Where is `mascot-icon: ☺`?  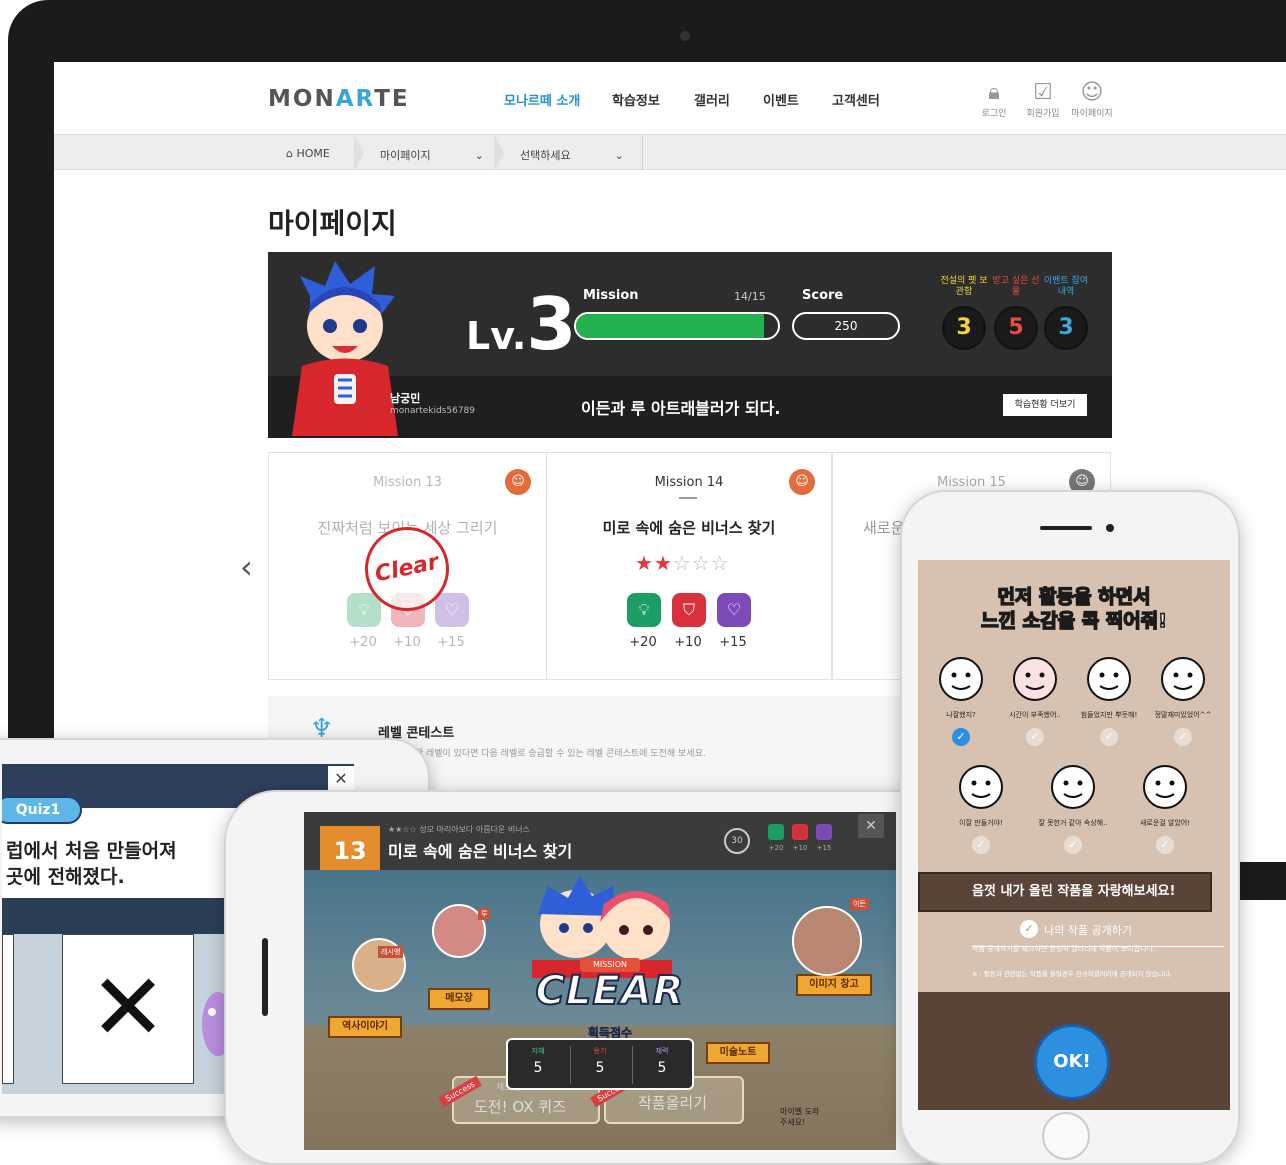
mascot-icon: ☺ is located at coordinates (518, 482).